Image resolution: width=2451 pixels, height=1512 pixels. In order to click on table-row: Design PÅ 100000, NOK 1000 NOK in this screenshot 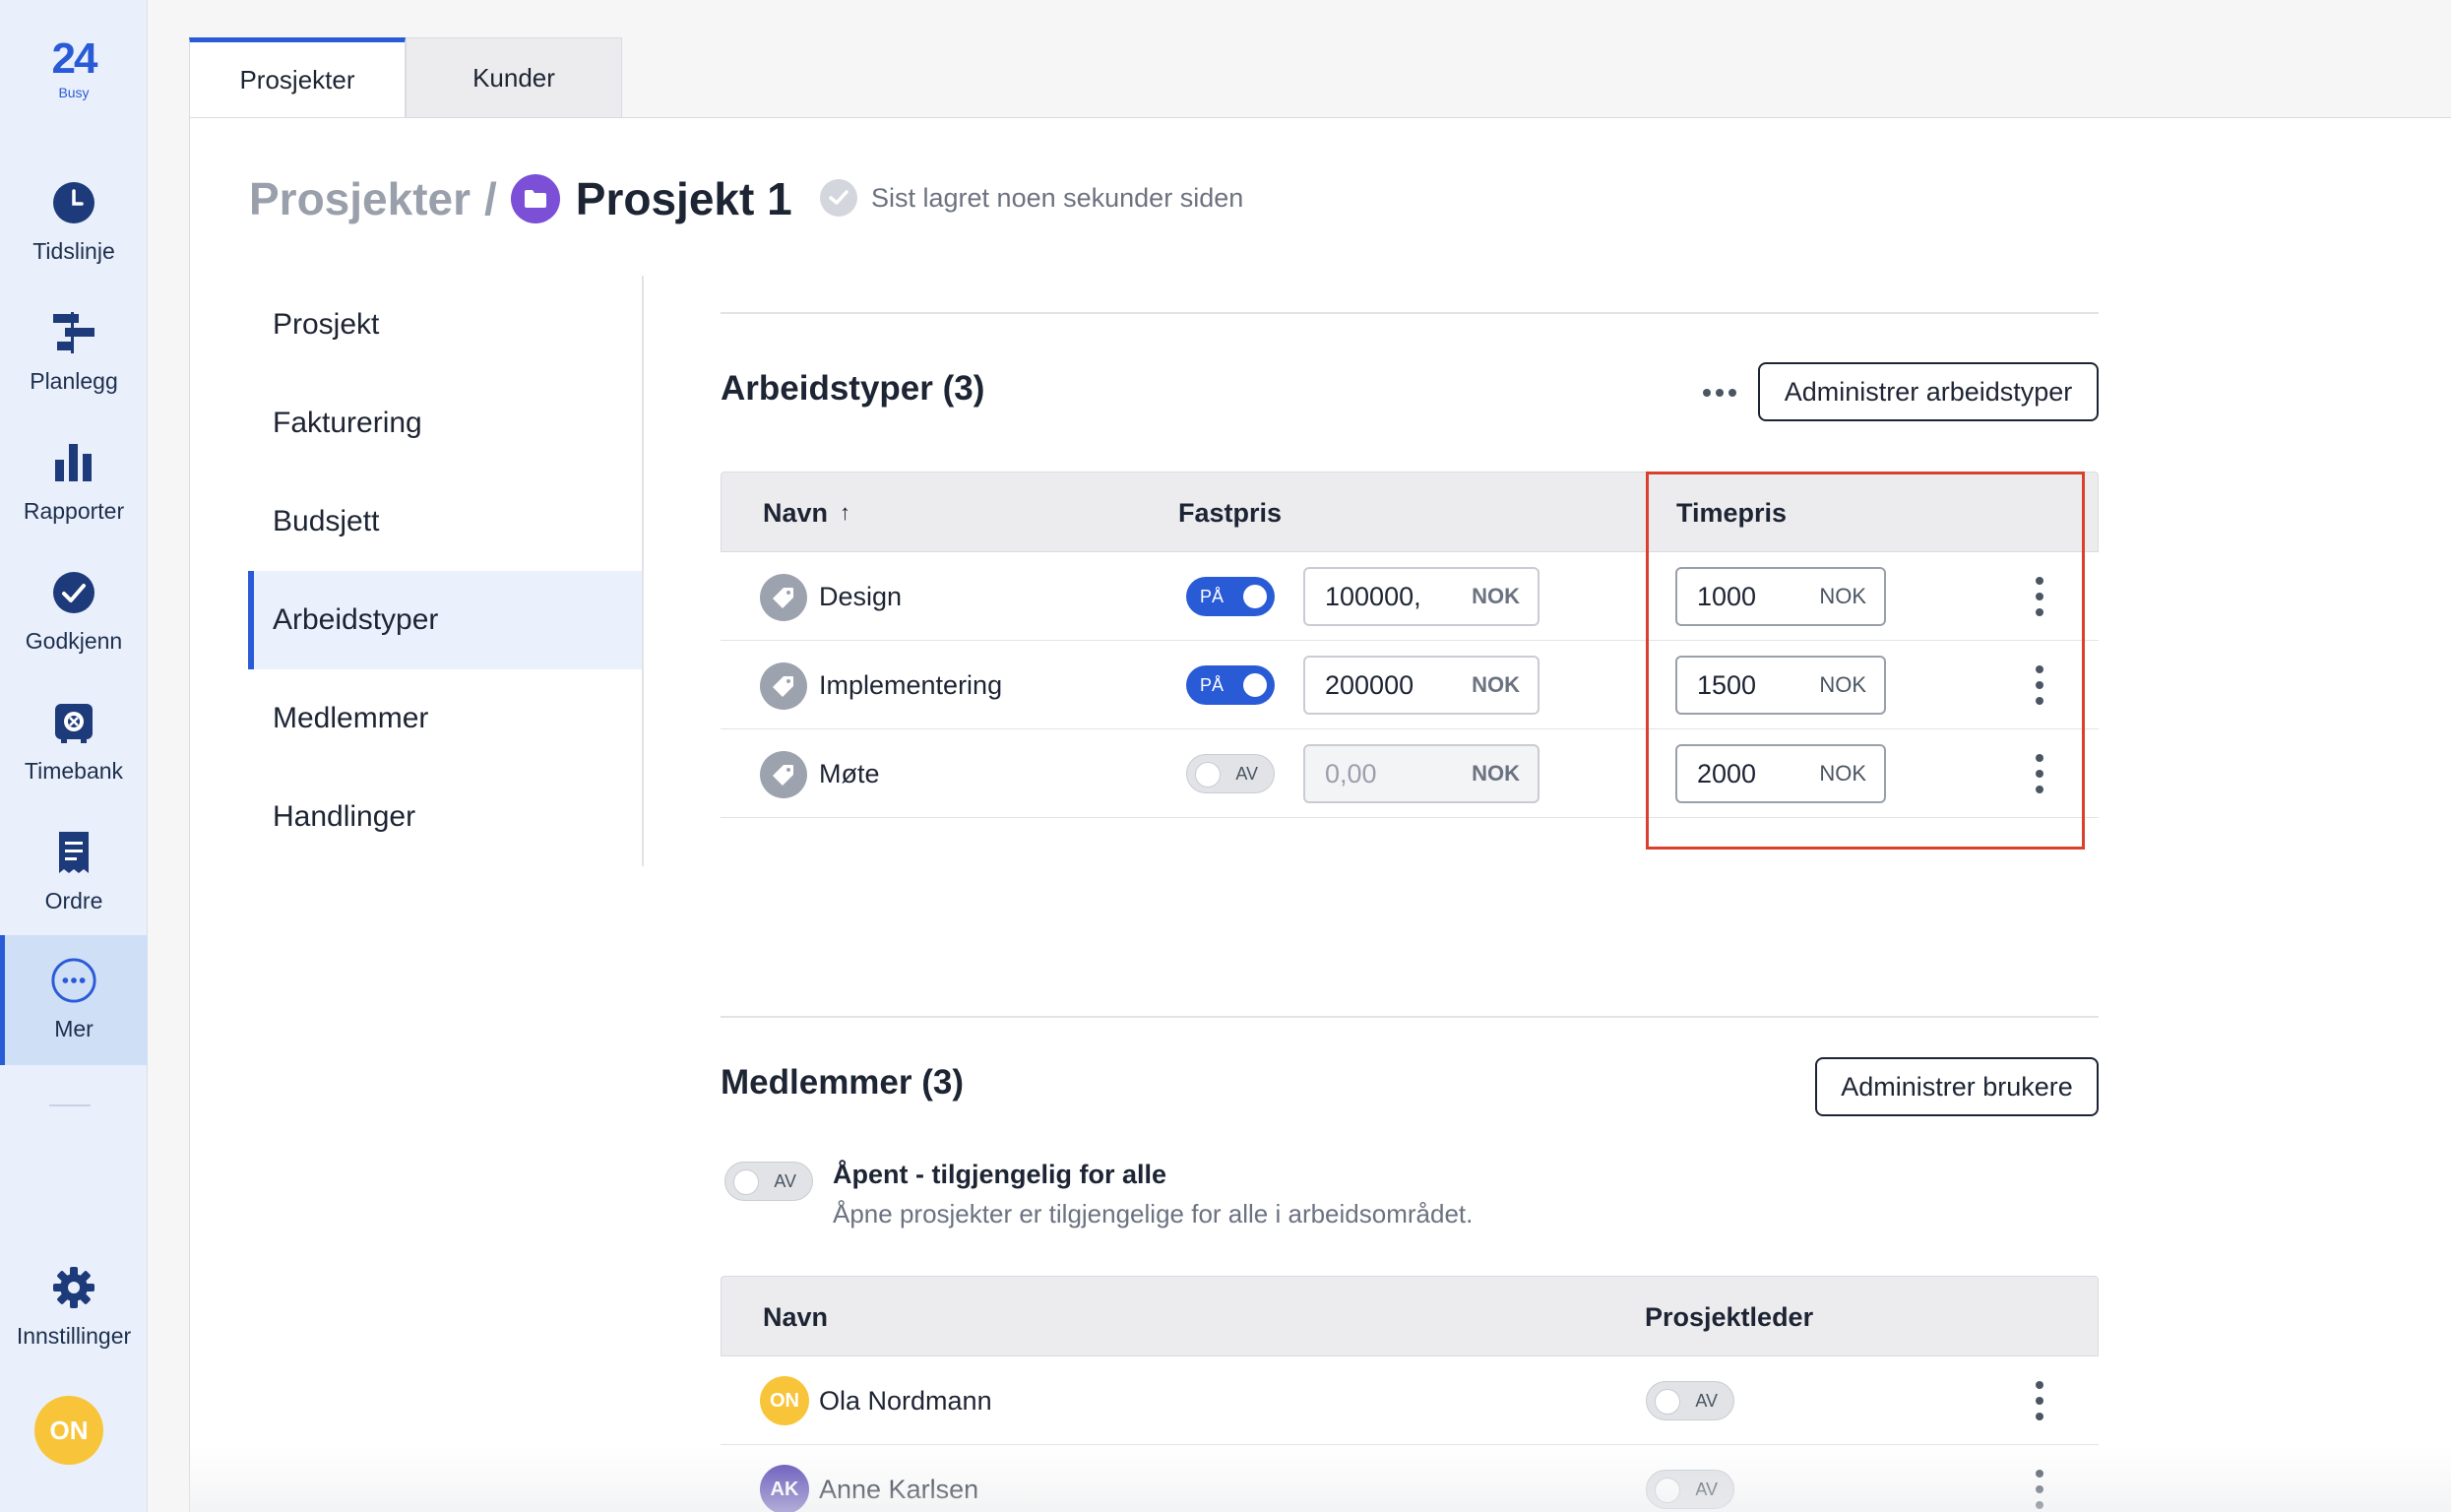, I will do `click(1410, 596)`.